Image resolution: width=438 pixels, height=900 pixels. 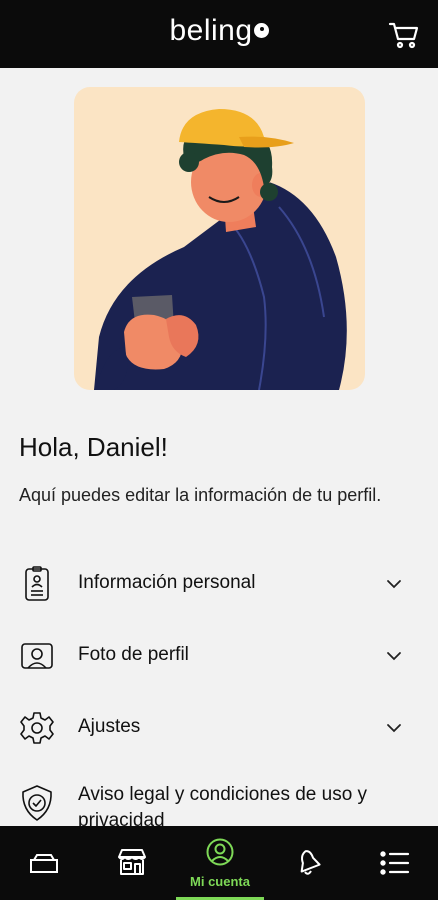 I want to click on gear-icon, so click(x=37, y=728).